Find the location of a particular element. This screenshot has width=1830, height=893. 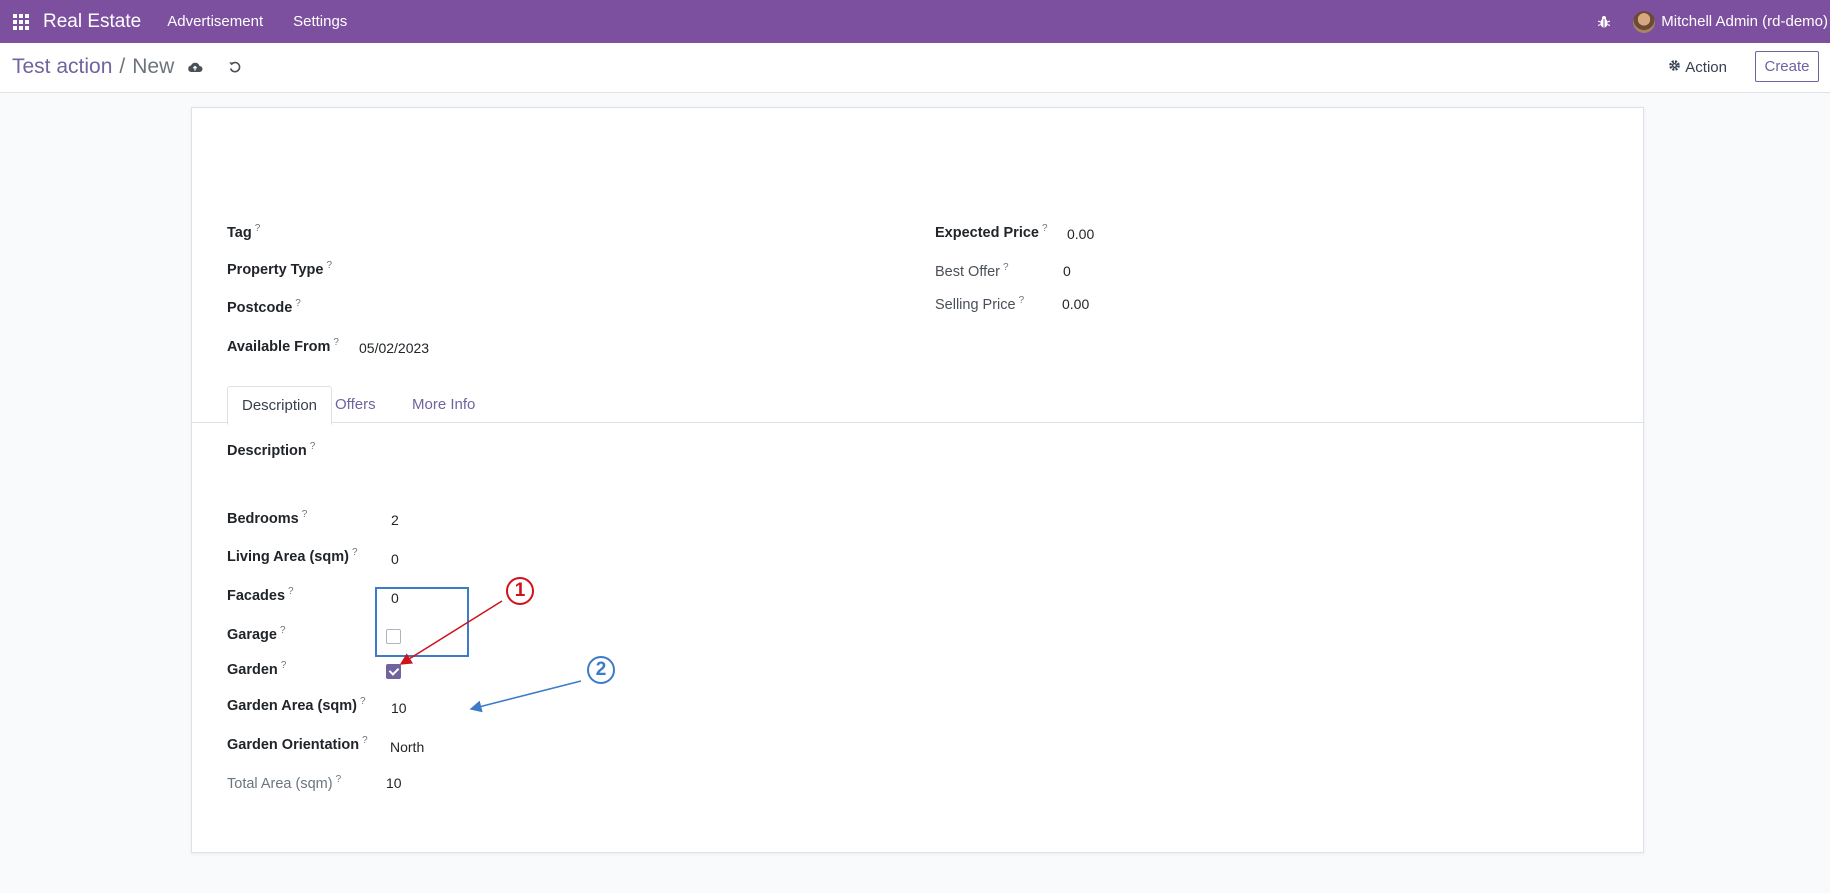

annotation-marker-2: 2 is located at coordinates (601, 670).